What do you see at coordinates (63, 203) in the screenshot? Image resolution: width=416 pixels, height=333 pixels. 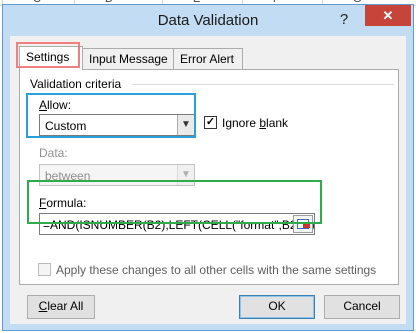 I see `formula-label: Formula:` at bounding box center [63, 203].